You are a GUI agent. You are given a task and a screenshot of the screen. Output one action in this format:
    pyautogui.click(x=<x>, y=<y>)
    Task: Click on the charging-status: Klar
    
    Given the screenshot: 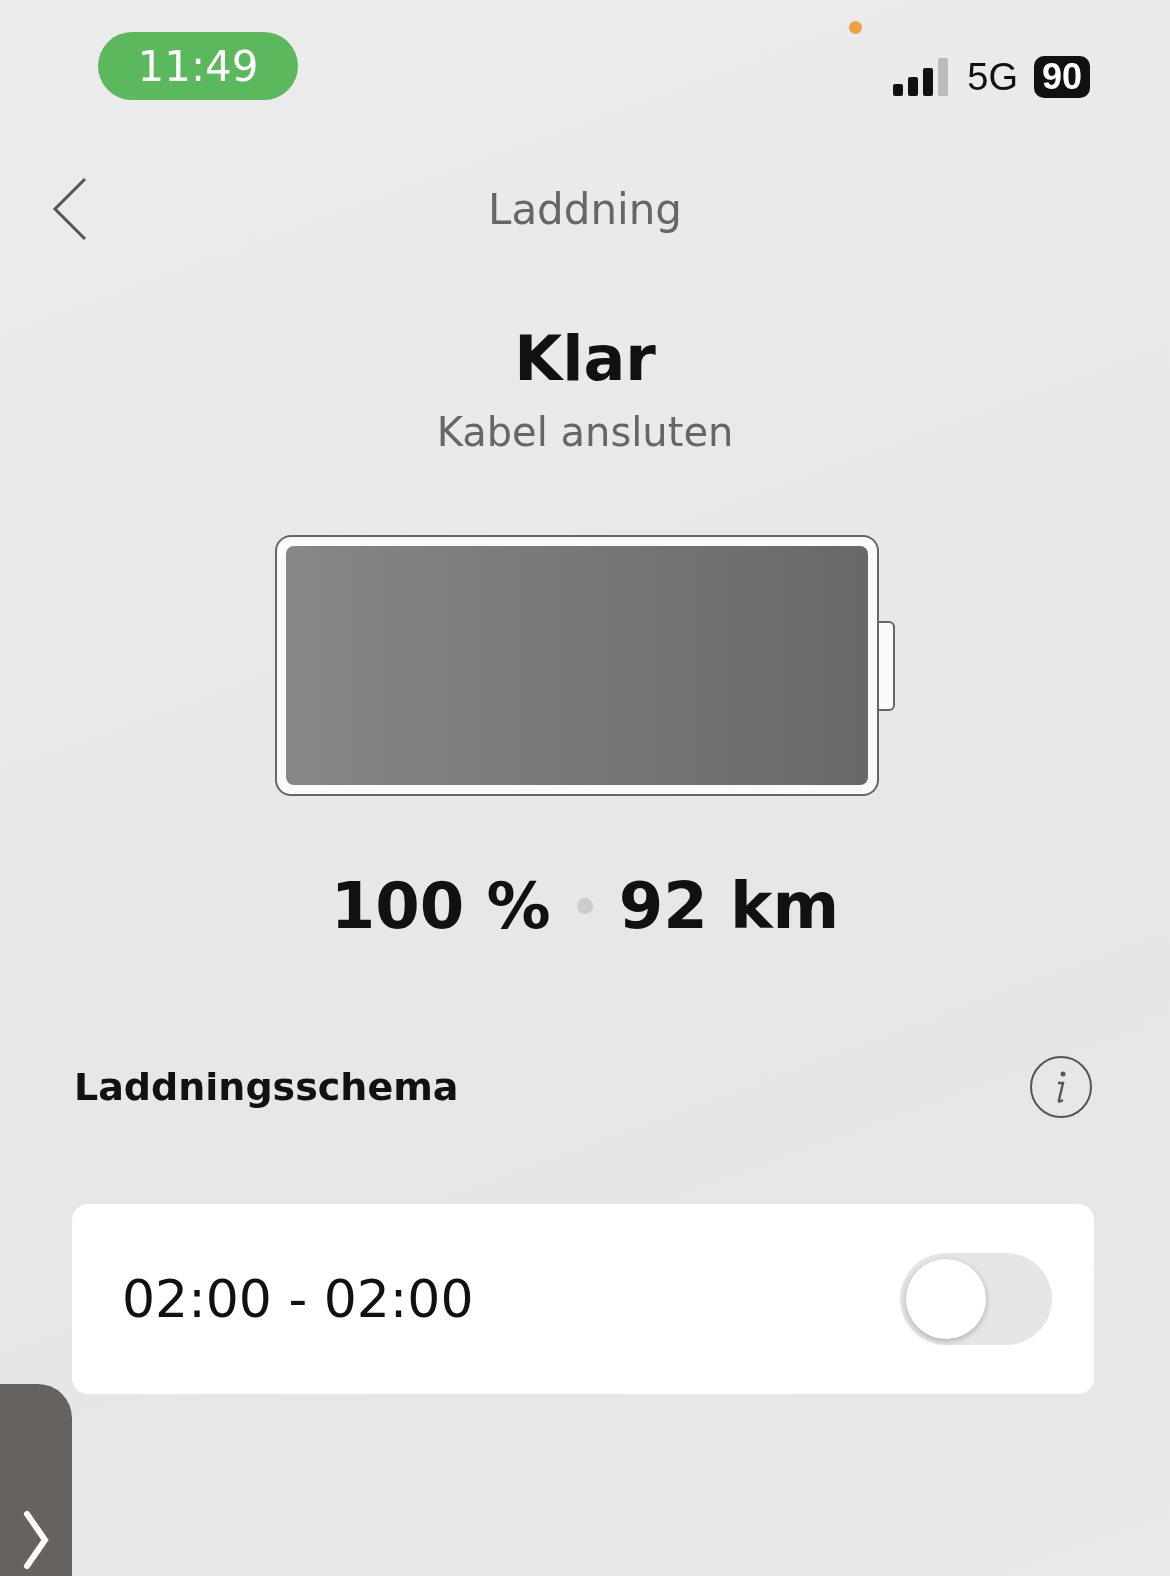 What is the action you would take?
    pyautogui.click(x=585, y=359)
    